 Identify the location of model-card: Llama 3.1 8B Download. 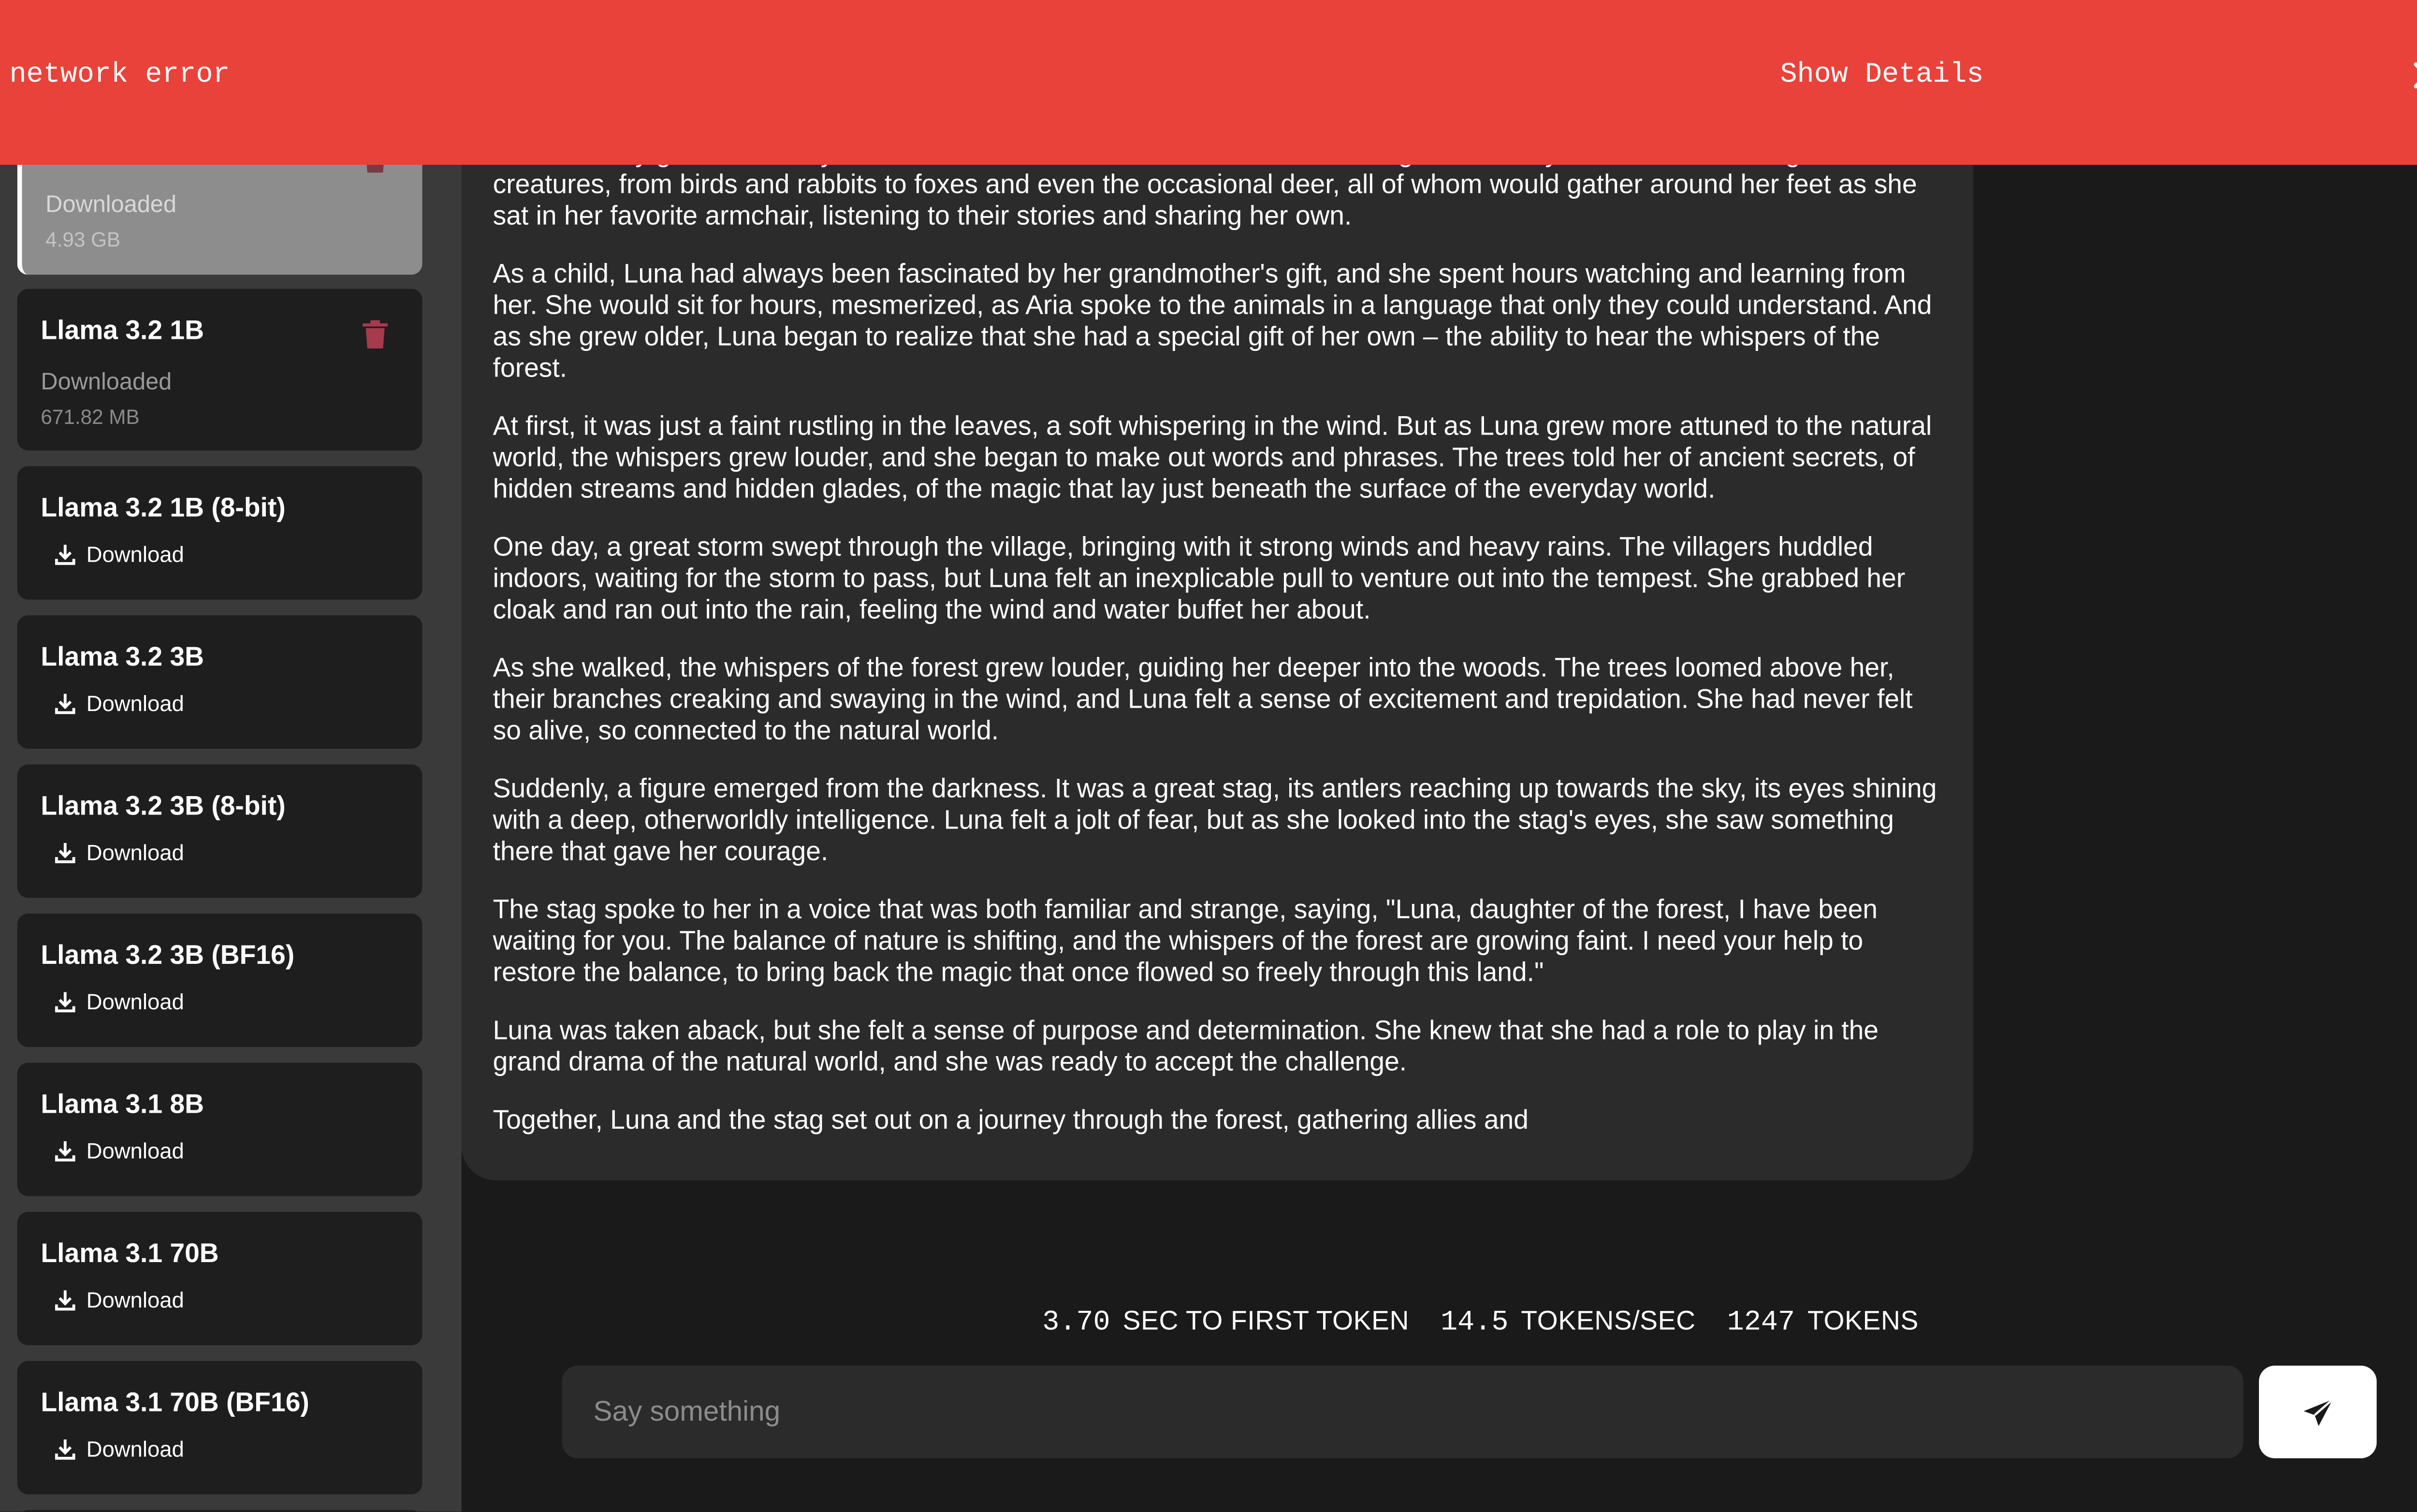
(220, 1129).